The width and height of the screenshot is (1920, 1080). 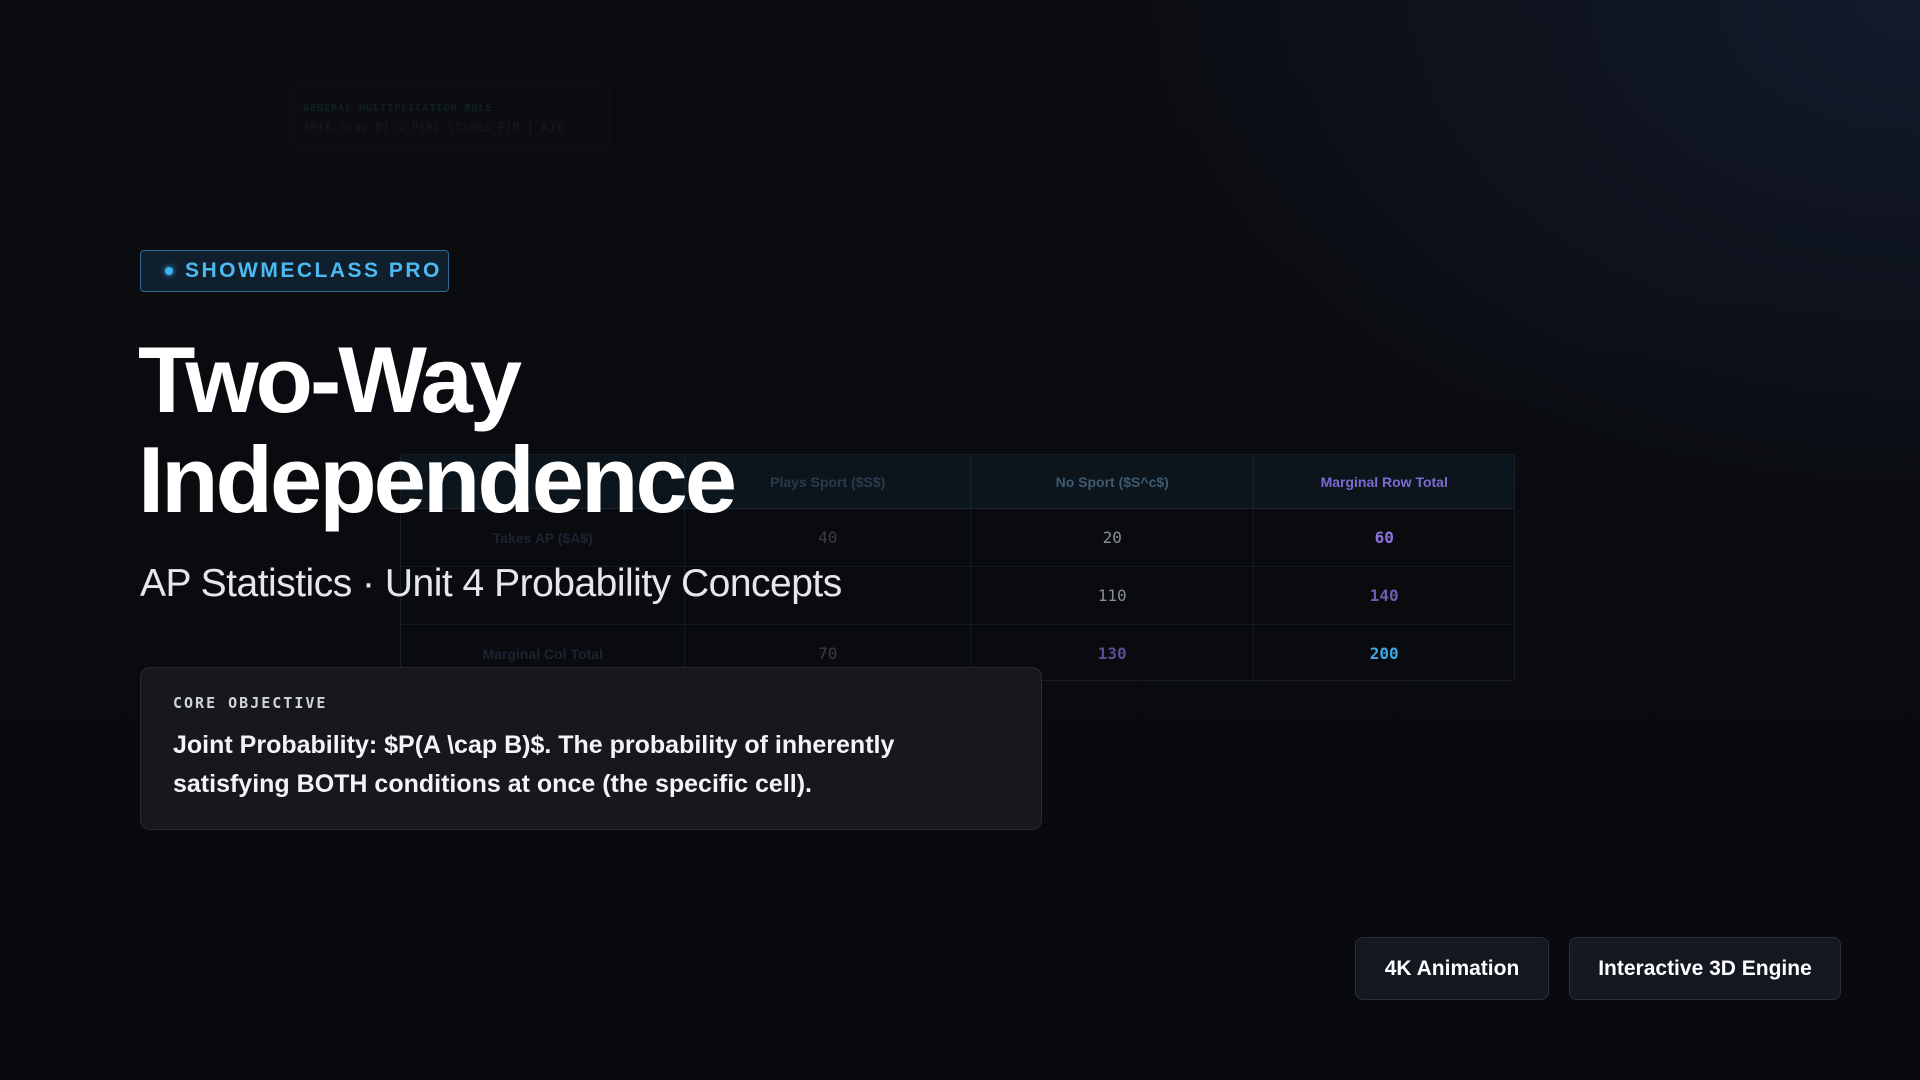 What do you see at coordinates (398, 108) in the screenshot?
I see `formula-label: General Multiplication Rule` at bounding box center [398, 108].